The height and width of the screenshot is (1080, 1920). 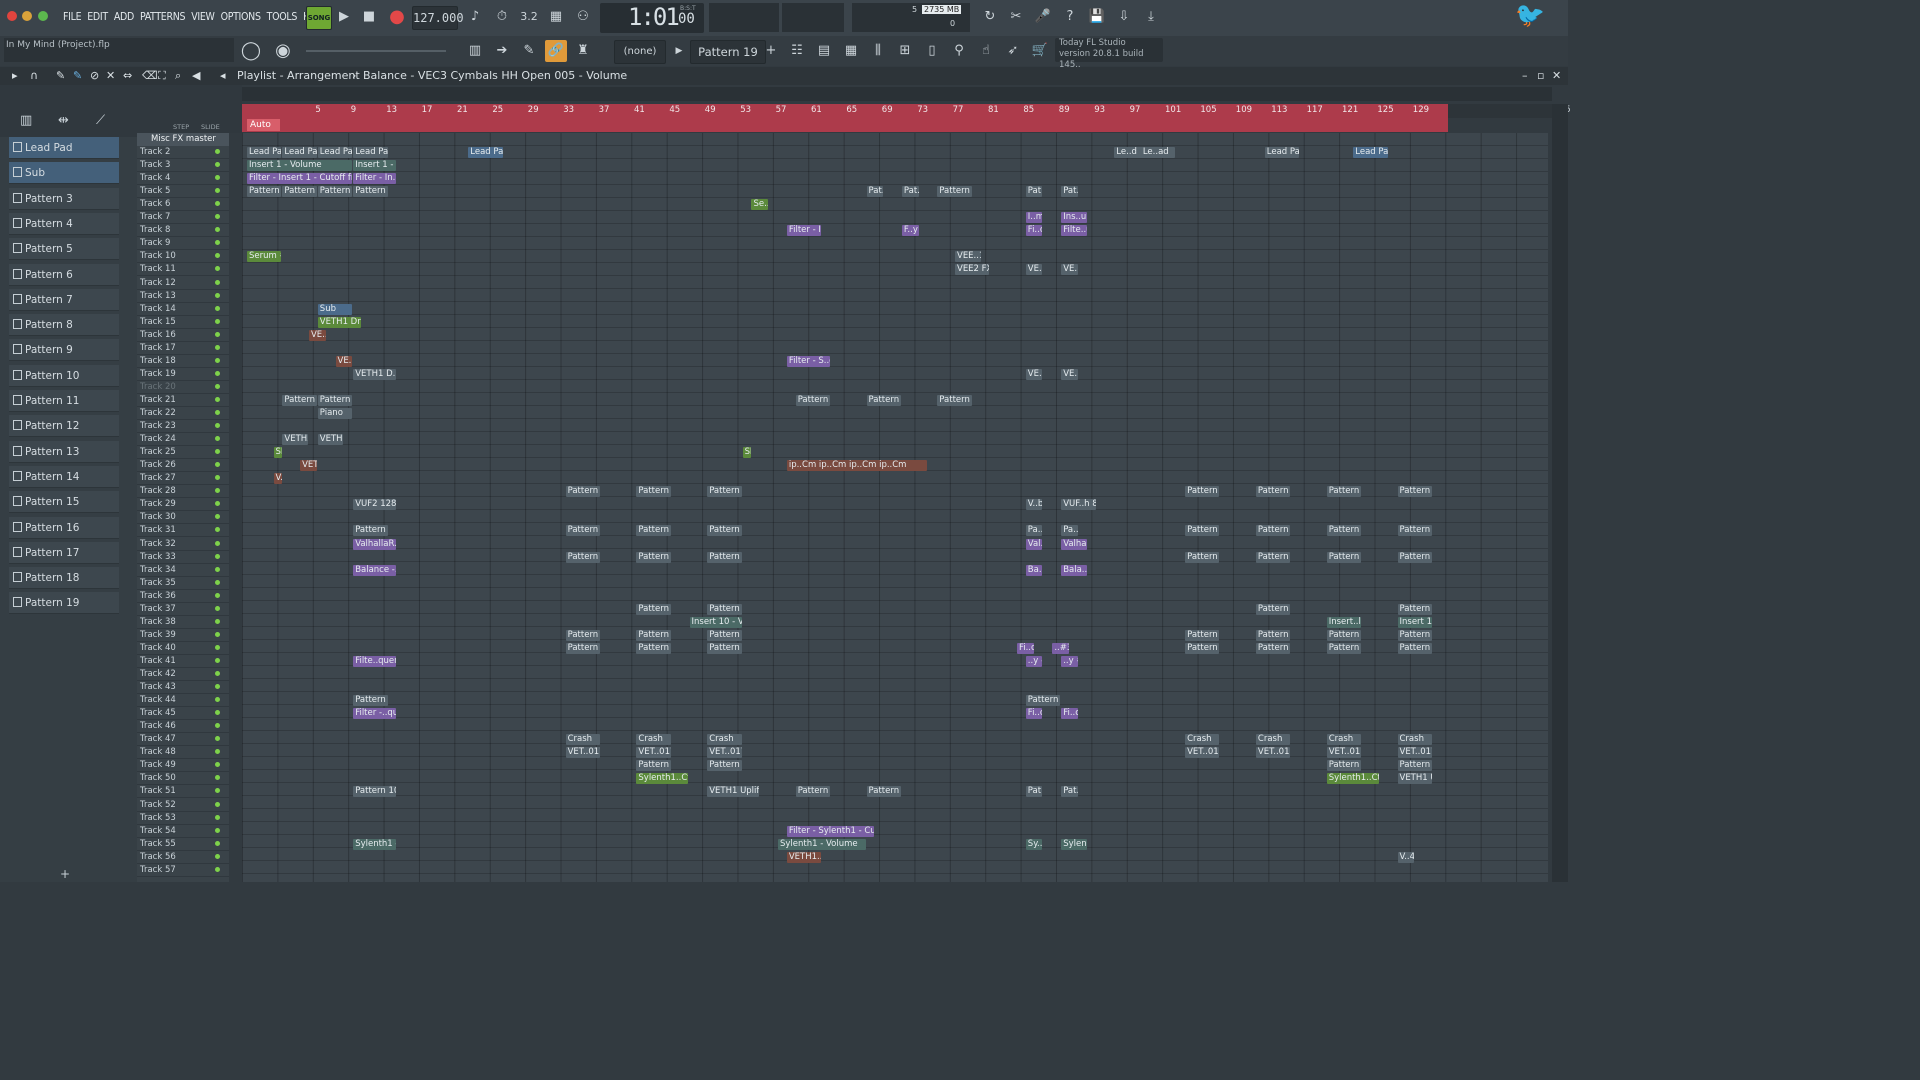 What do you see at coordinates (263, 125) in the screenshot?
I see `auto-marker: Auto` at bounding box center [263, 125].